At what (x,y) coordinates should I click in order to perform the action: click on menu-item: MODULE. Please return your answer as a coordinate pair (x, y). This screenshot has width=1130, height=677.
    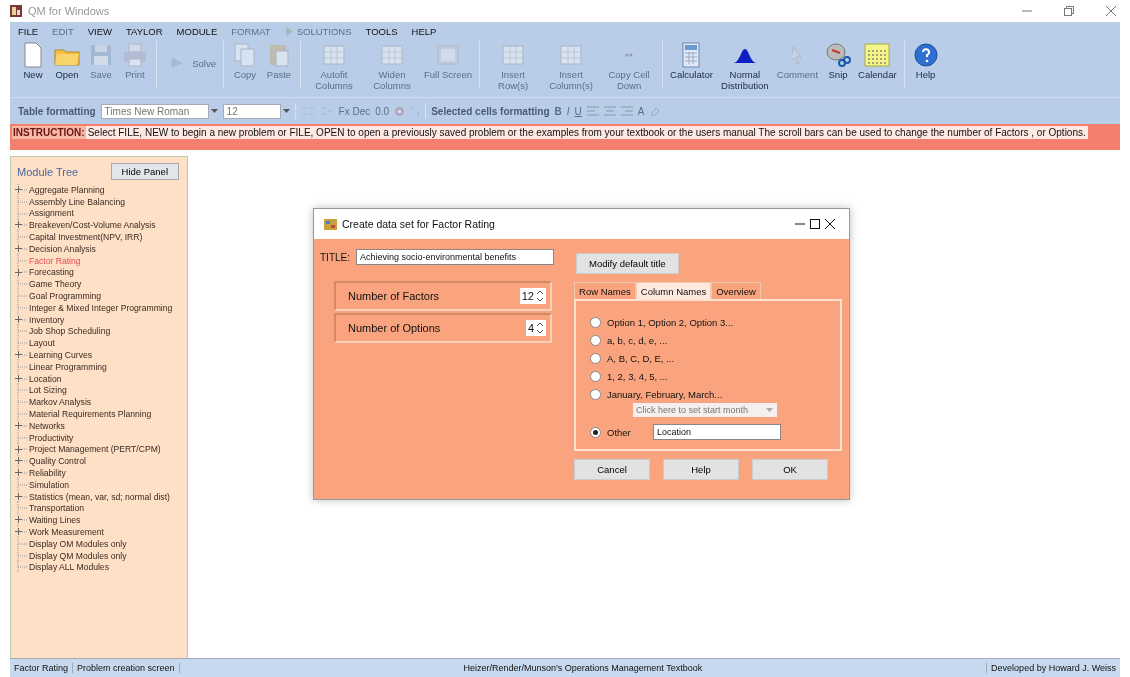
    Looking at the image, I should click on (197, 31).